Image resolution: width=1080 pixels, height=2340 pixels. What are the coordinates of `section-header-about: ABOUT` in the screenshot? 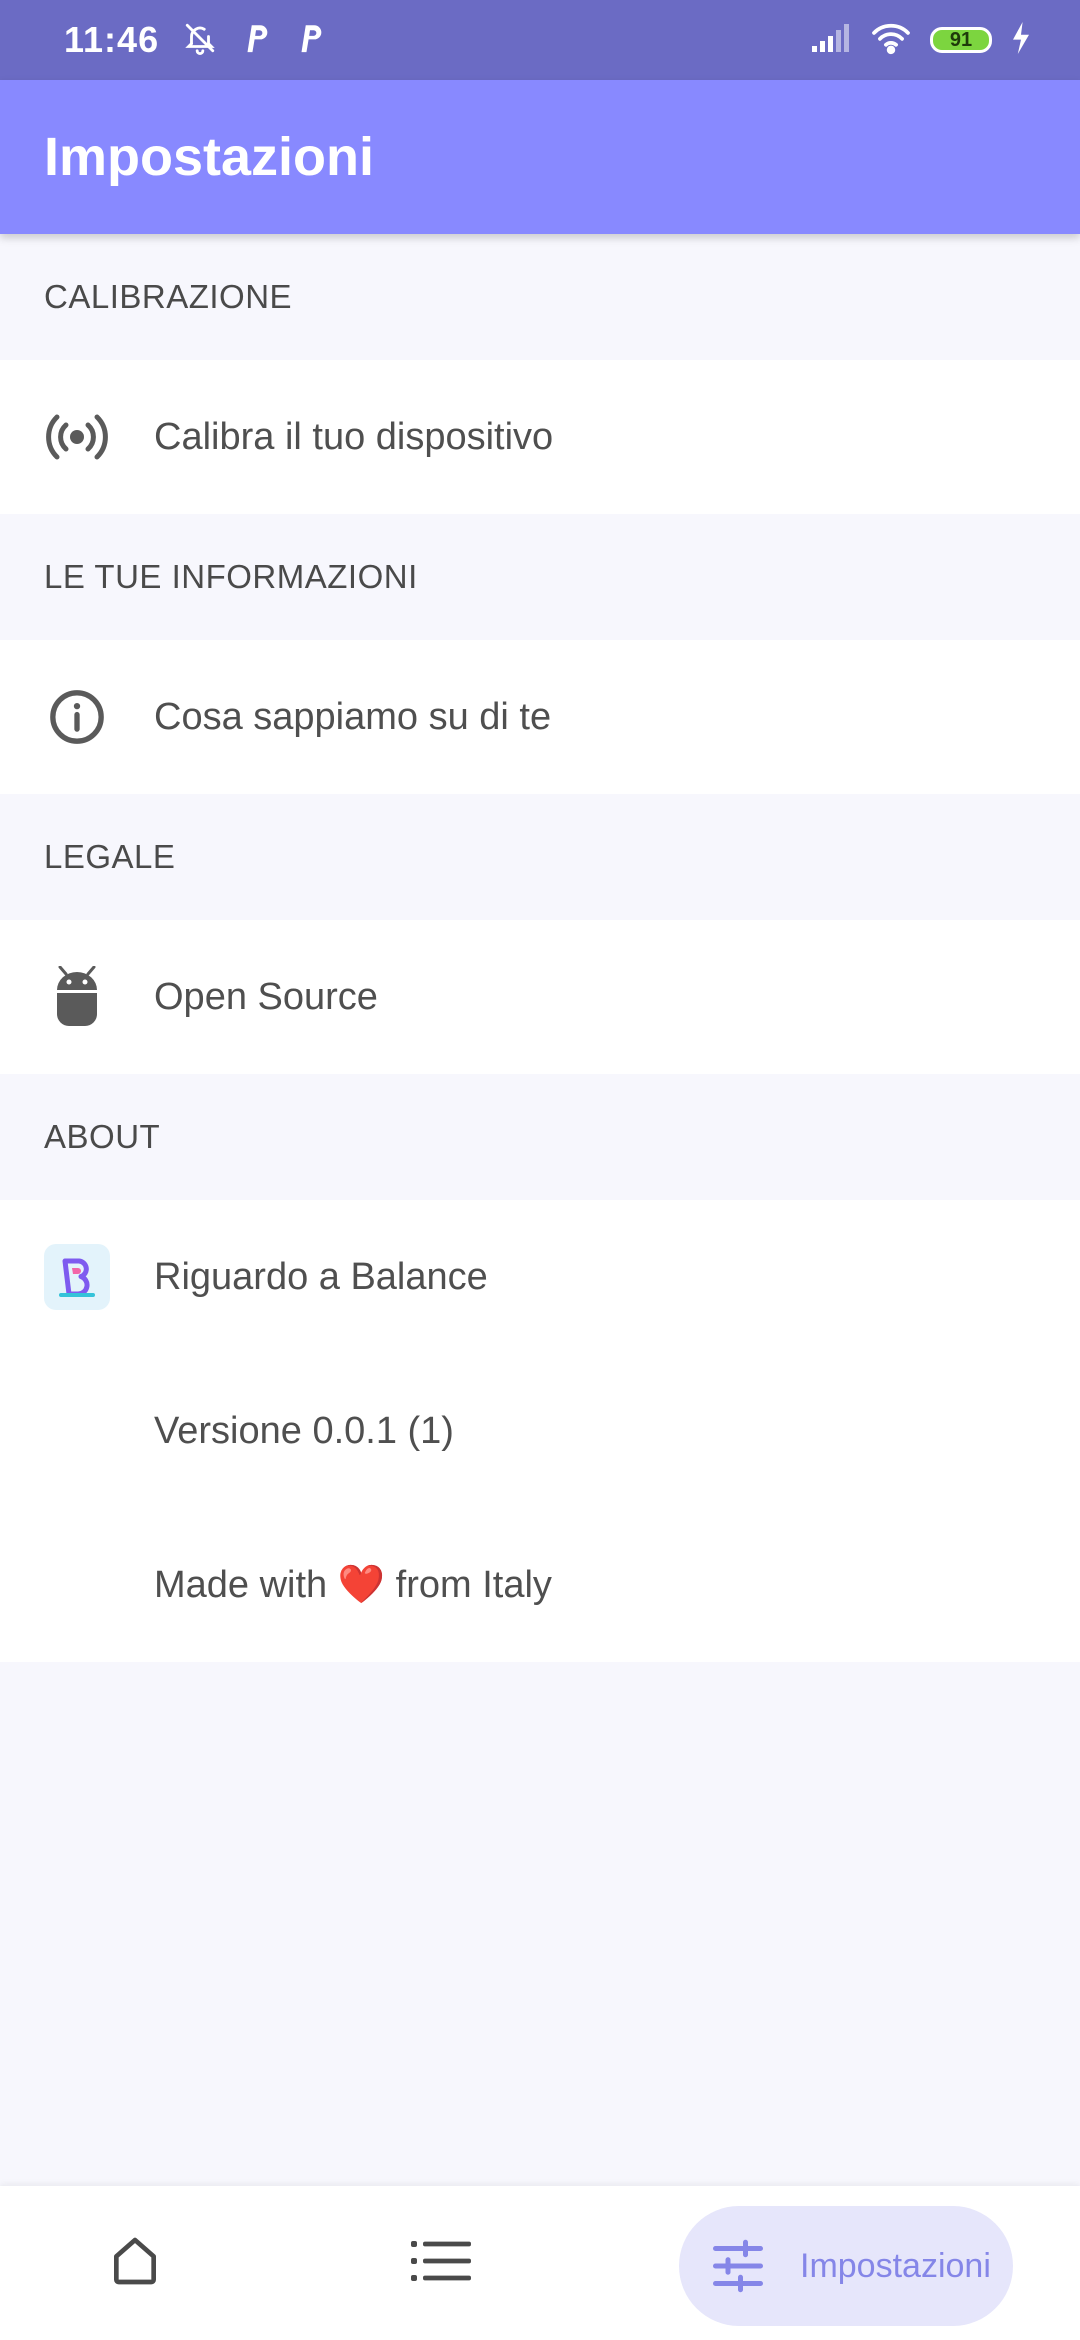 It's located at (540, 1137).